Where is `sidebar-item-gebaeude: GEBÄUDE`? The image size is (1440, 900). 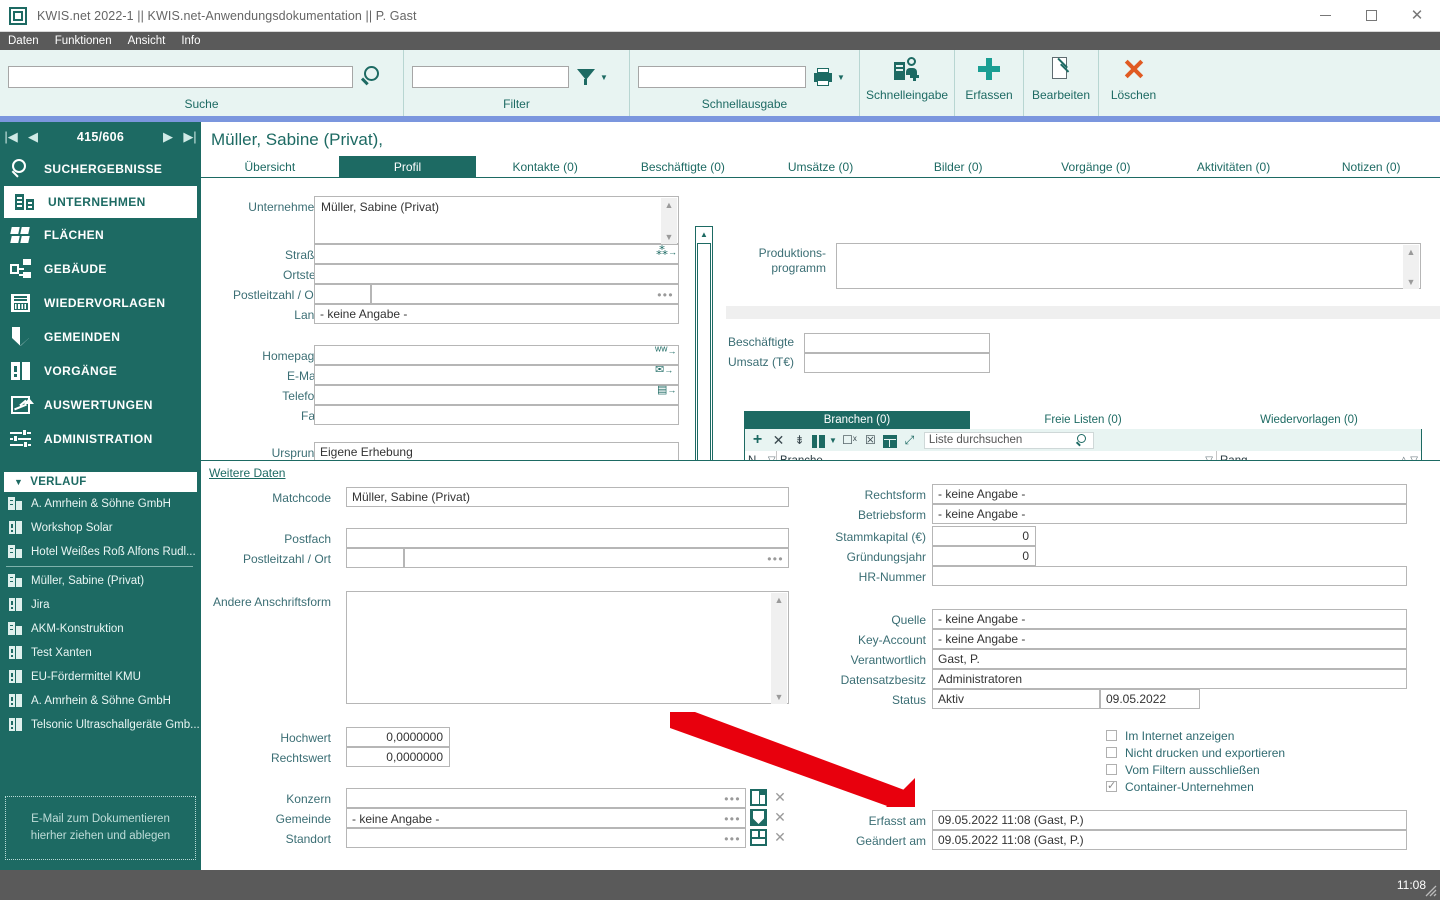 sidebar-item-gebaeude: GEBÄUDE is located at coordinates (100, 269).